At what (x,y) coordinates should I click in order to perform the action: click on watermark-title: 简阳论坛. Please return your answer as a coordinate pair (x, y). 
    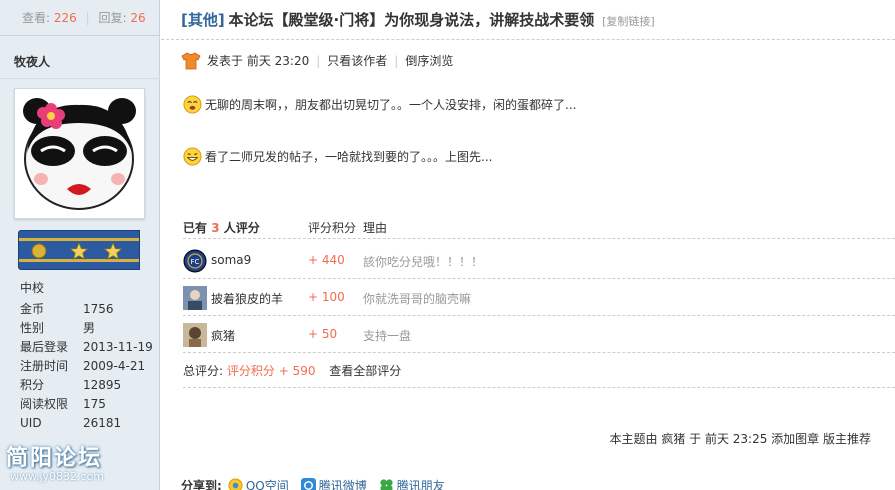
    Looking at the image, I should click on (54, 458).